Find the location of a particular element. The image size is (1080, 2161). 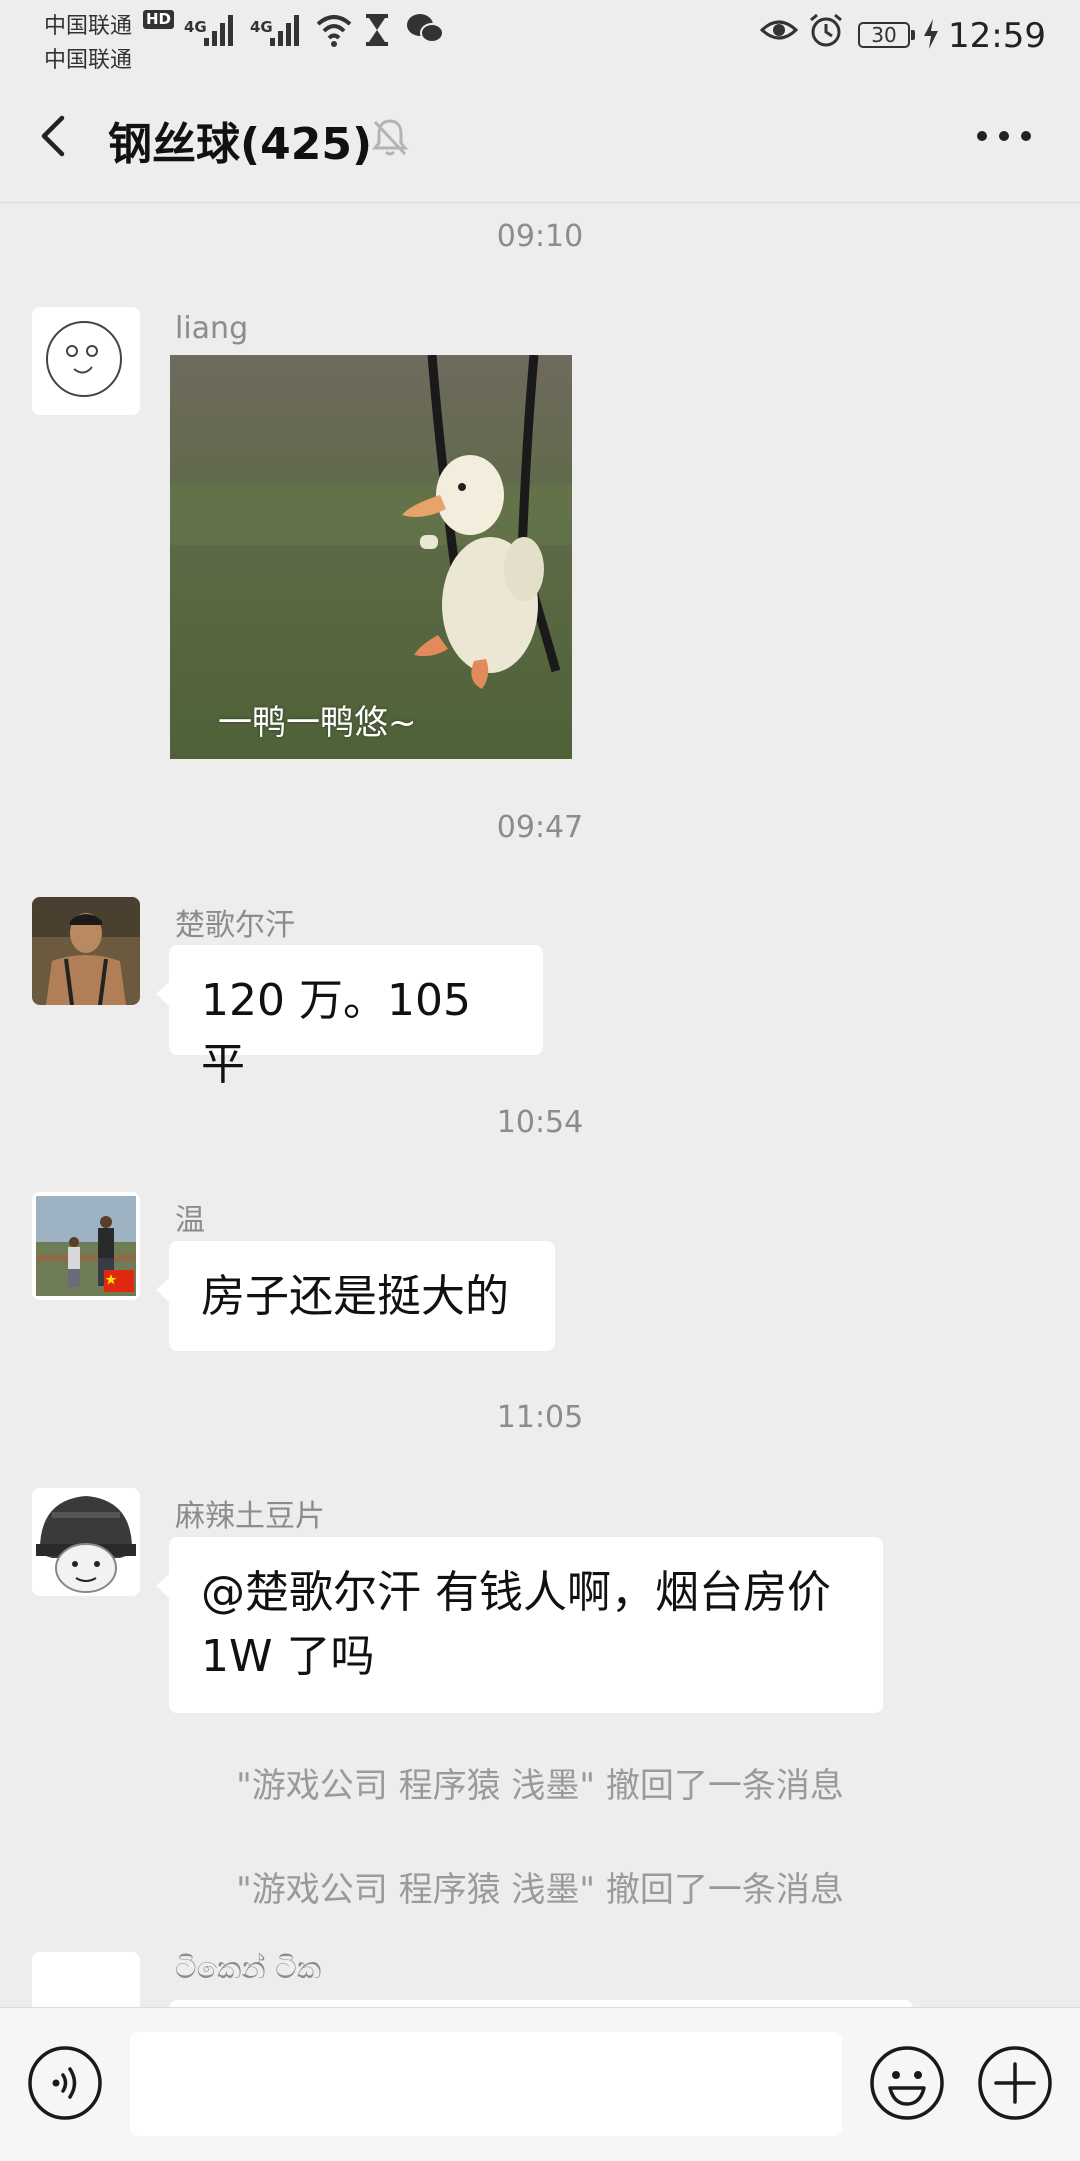

sender-name: ටිකෙන් ටික is located at coordinates (248, 1968).